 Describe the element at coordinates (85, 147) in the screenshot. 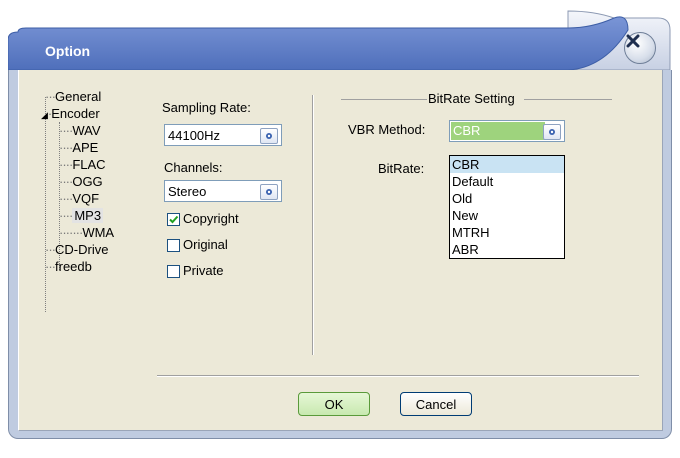

I see `tree-item-label: APE` at that location.